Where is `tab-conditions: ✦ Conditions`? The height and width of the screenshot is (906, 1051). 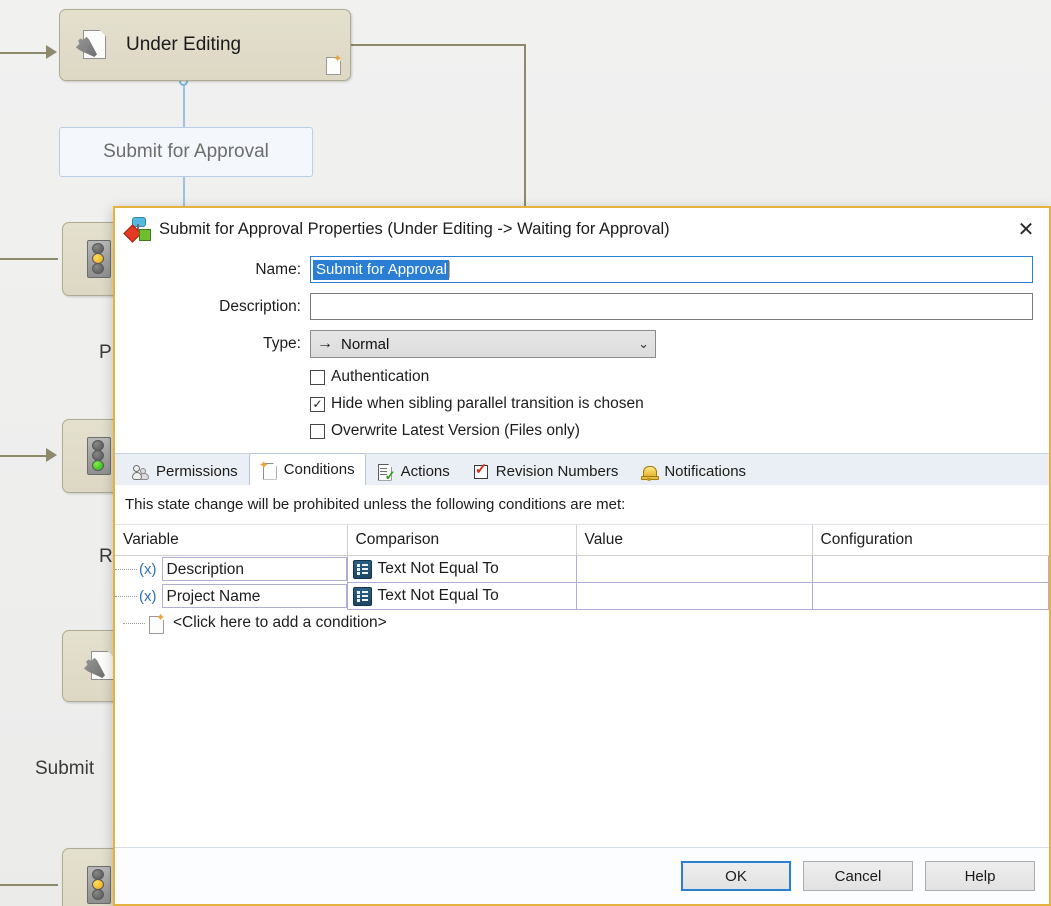 tab-conditions: ✦ Conditions is located at coordinates (307, 469).